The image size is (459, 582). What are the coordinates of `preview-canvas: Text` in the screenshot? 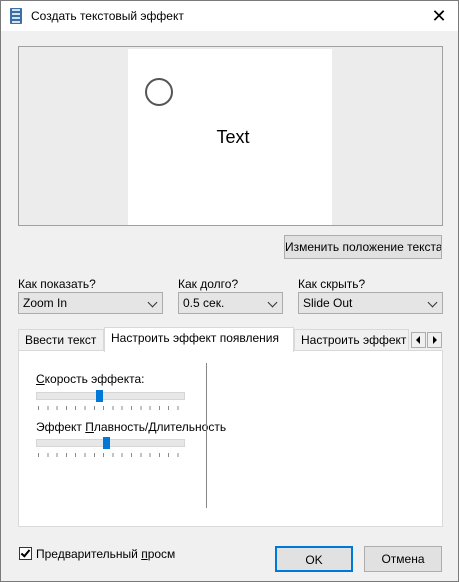 It's located at (230, 137).